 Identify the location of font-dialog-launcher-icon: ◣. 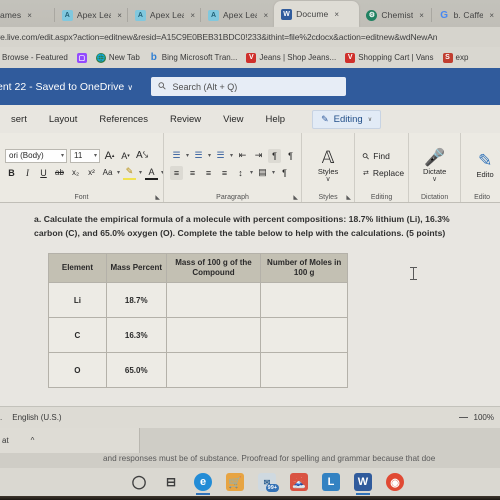
(157, 197).